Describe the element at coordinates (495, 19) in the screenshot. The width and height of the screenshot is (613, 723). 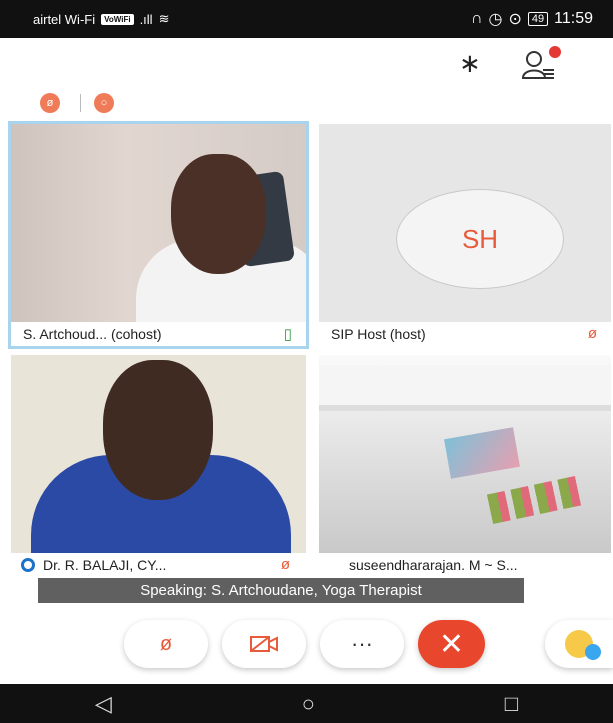
I see `alarm-icon: ◷` at that location.